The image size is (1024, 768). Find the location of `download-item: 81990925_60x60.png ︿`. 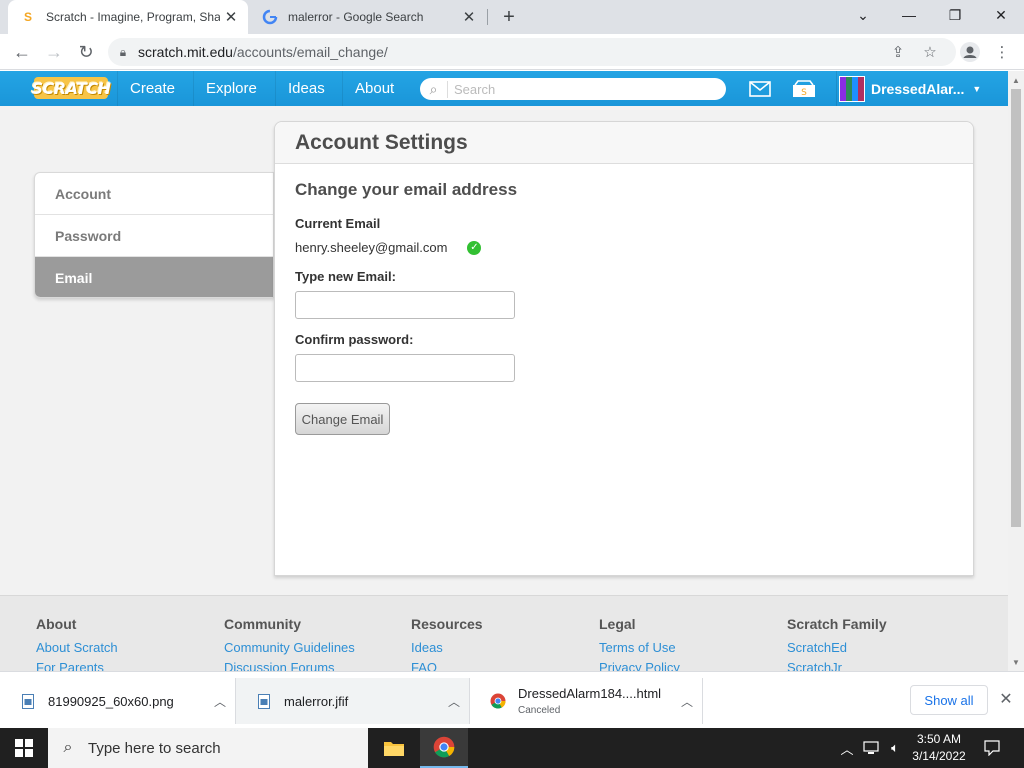

download-item: 81990925_60x60.png ︿ is located at coordinates (118, 701).